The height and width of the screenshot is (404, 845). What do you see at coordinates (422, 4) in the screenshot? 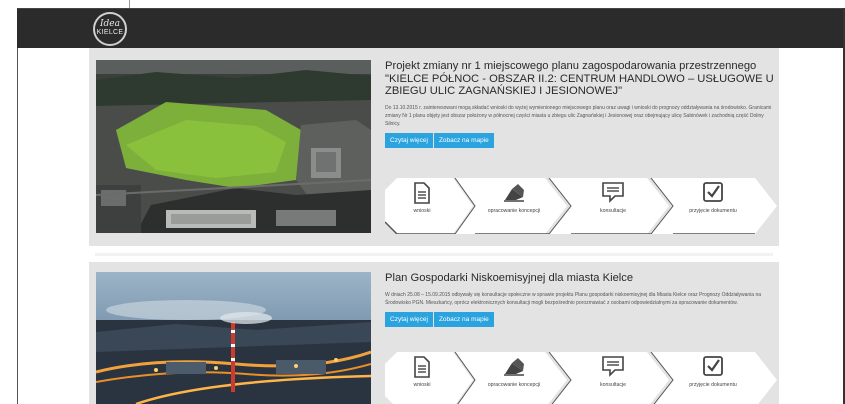
I see `top-strip` at bounding box center [422, 4].